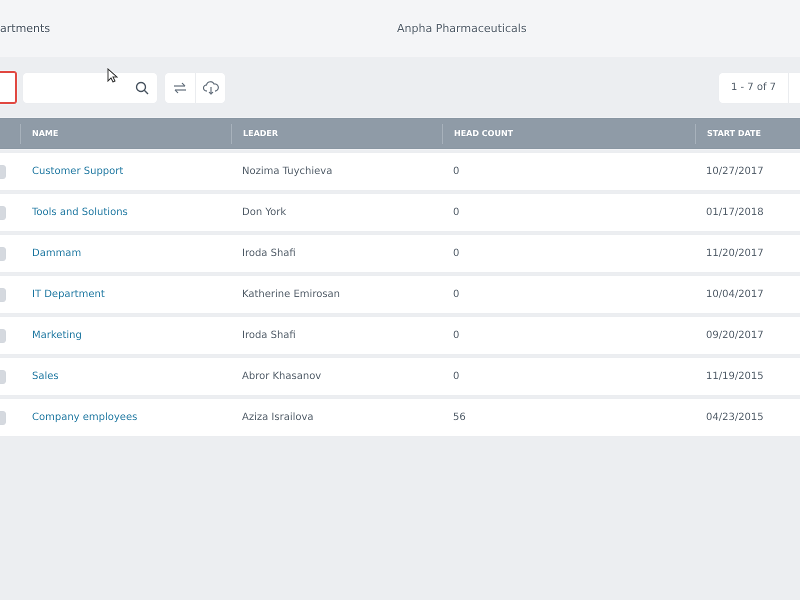 The image size is (800, 600). Describe the element at coordinates (400, 212) in the screenshot. I see `table-row: Tools and Solutions Don York 0 01/17/2018` at that location.